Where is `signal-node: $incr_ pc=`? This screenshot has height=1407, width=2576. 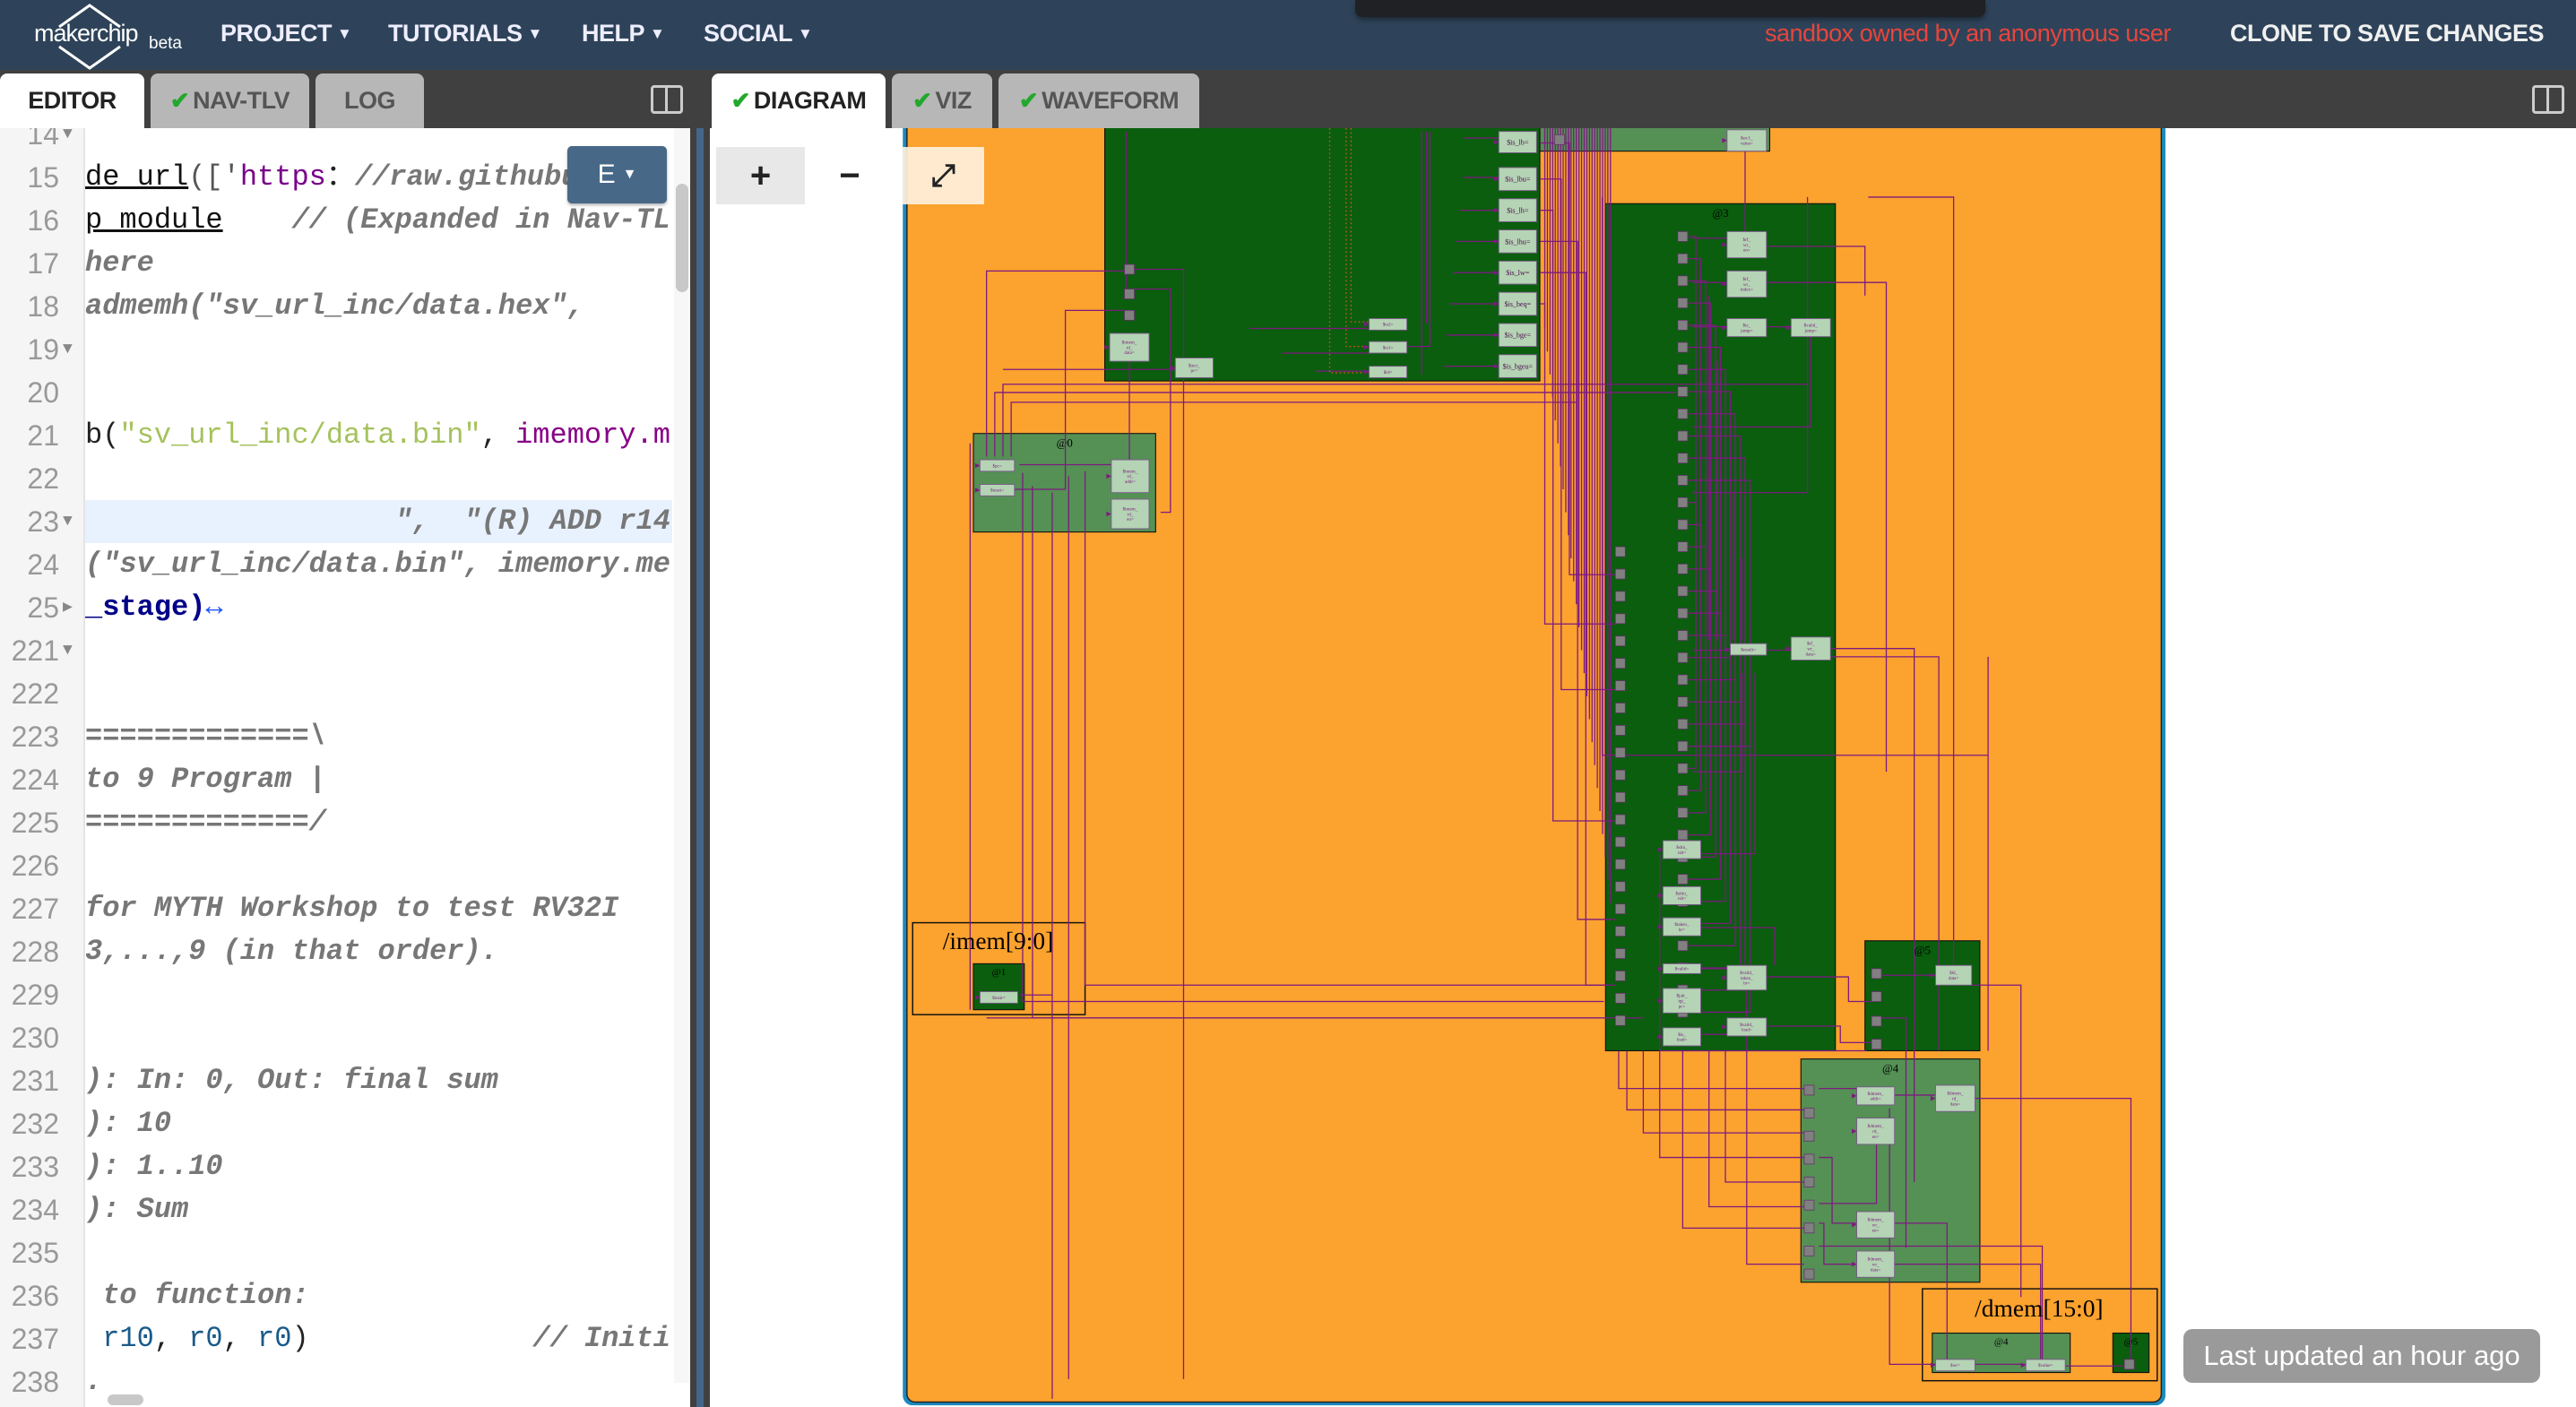 signal-node: $incr_ pc= is located at coordinates (1192, 367).